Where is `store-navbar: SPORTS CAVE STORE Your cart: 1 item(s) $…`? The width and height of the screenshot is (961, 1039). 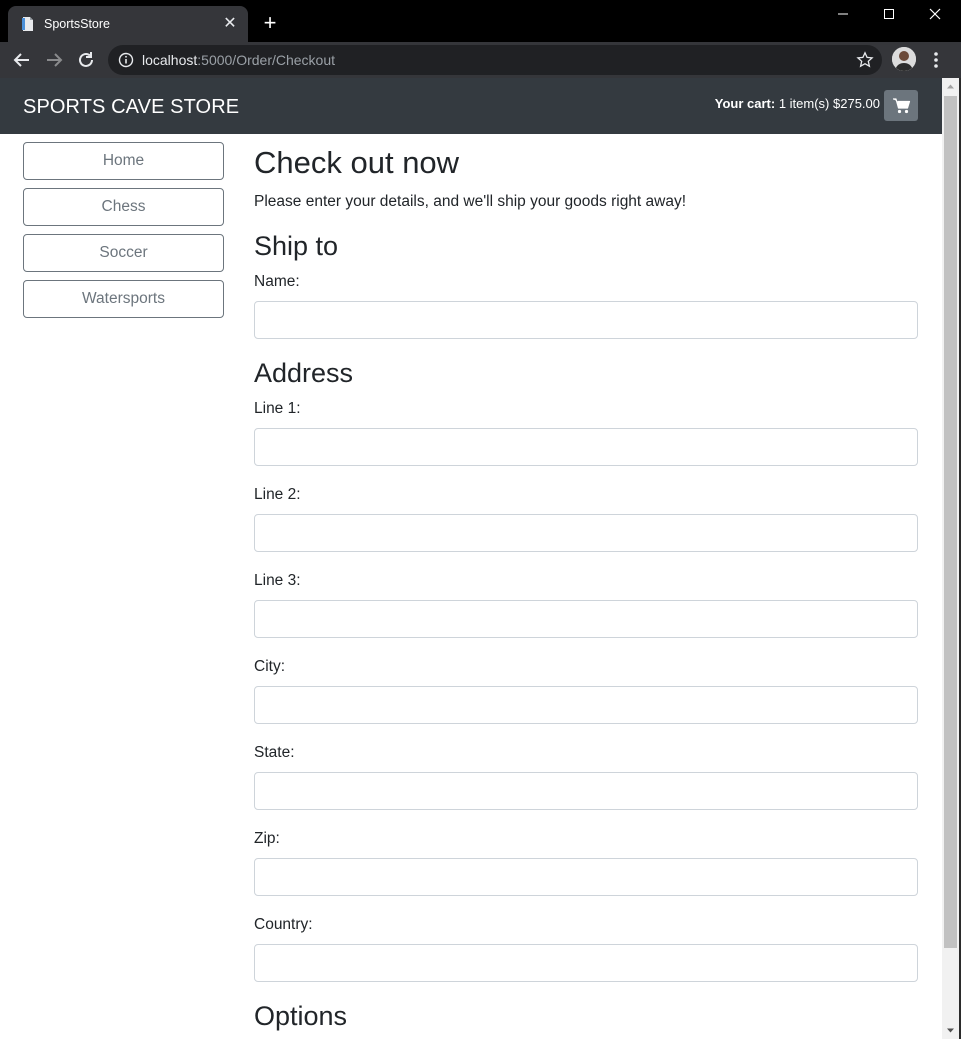 store-navbar: SPORTS CAVE STORE Your cart: 1 item(s) $… is located at coordinates (471, 106).